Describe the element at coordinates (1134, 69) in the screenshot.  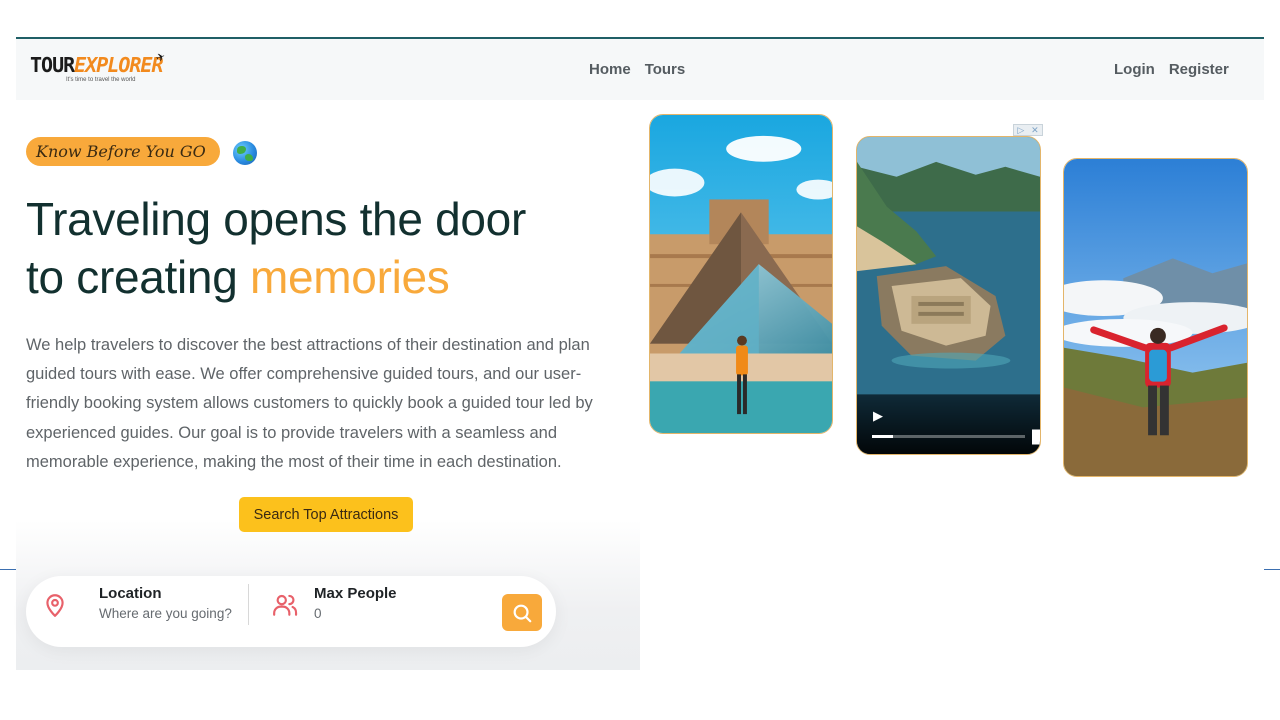
I see `login-link: Login` at that location.